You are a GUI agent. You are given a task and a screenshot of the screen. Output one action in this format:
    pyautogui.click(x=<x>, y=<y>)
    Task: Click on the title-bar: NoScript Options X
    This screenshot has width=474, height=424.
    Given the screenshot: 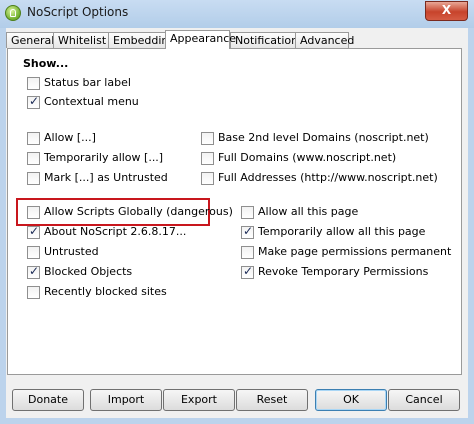 What is the action you would take?
    pyautogui.click(x=237, y=14)
    